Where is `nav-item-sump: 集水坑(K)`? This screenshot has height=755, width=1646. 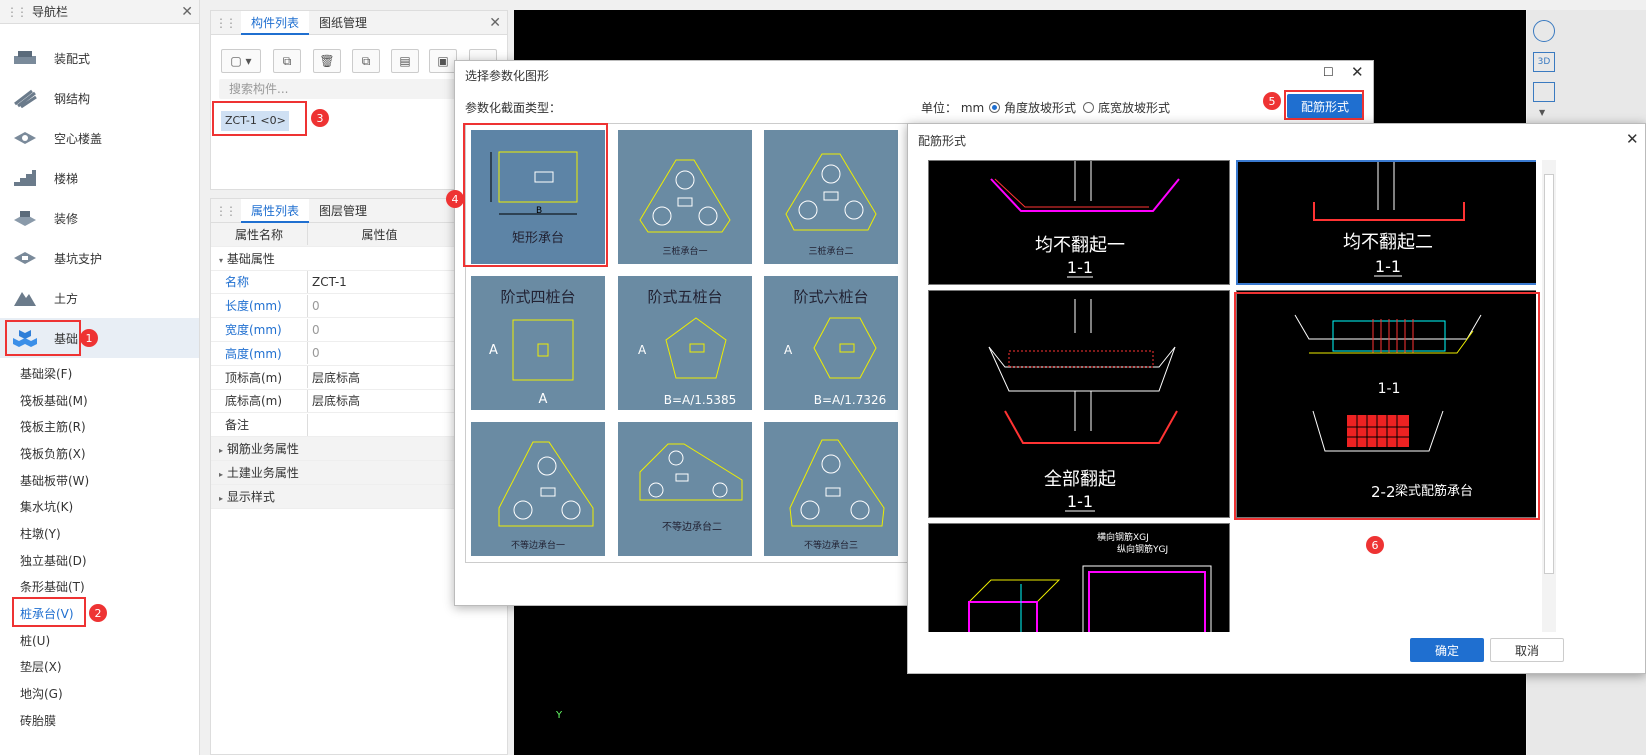 nav-item-sump: 集水坑(K) is located at coordinates (99, 506).